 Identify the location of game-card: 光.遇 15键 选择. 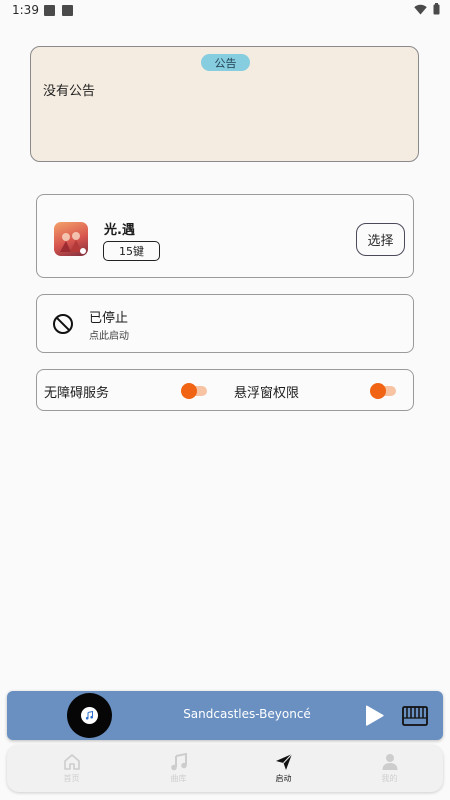
(225, 236).